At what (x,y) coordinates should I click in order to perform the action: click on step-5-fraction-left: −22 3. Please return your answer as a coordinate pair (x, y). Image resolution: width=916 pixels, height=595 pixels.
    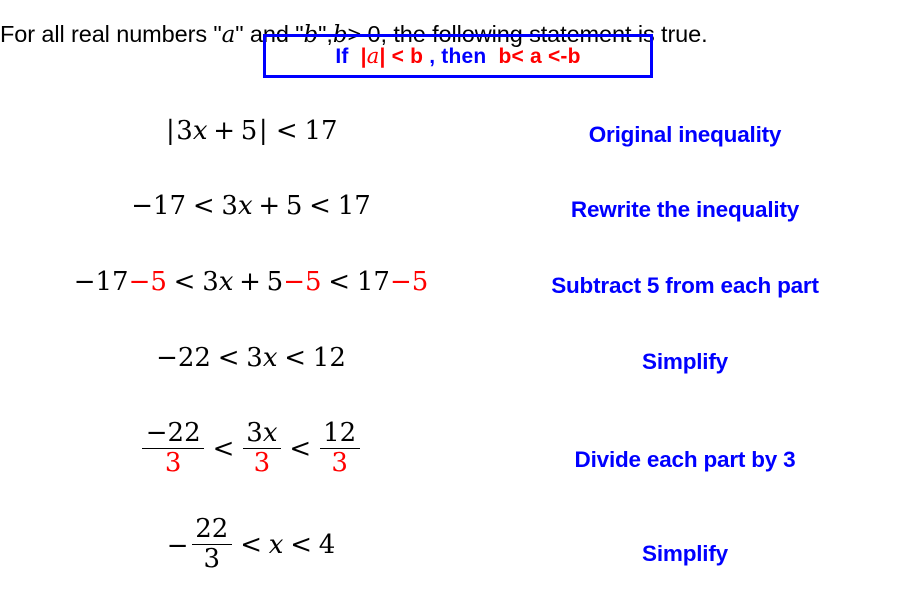
    Looking at the image, I should click on (173, 448).